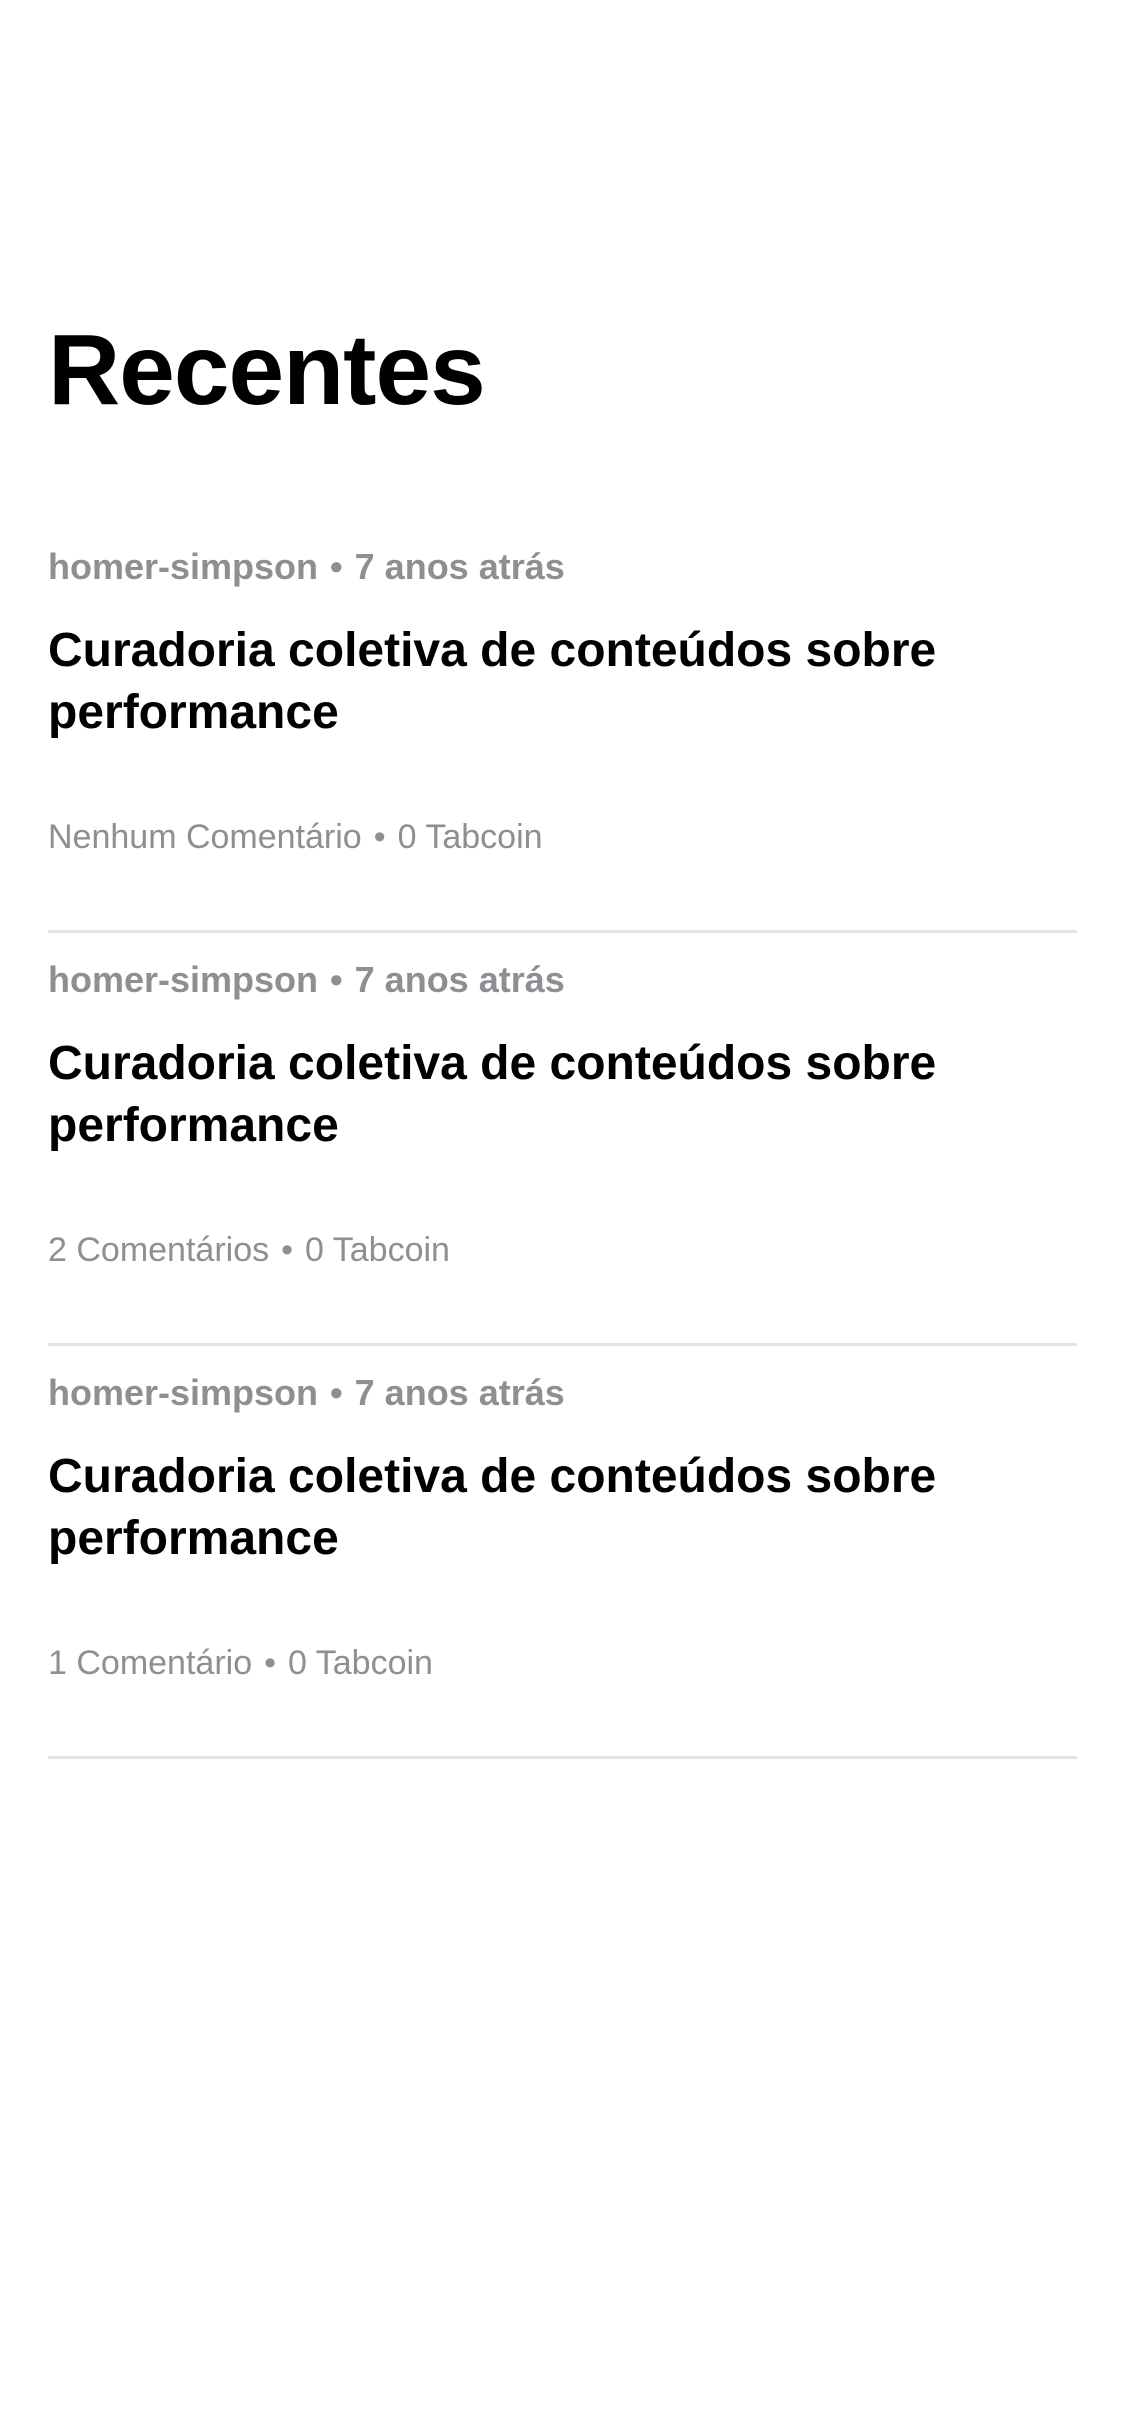 The height and width of the screenshot is (2436, 1125). Describe the element at coordinates (205, 837) in the screenshot. I see `post-comments: Nenhum Comentário` at that location.